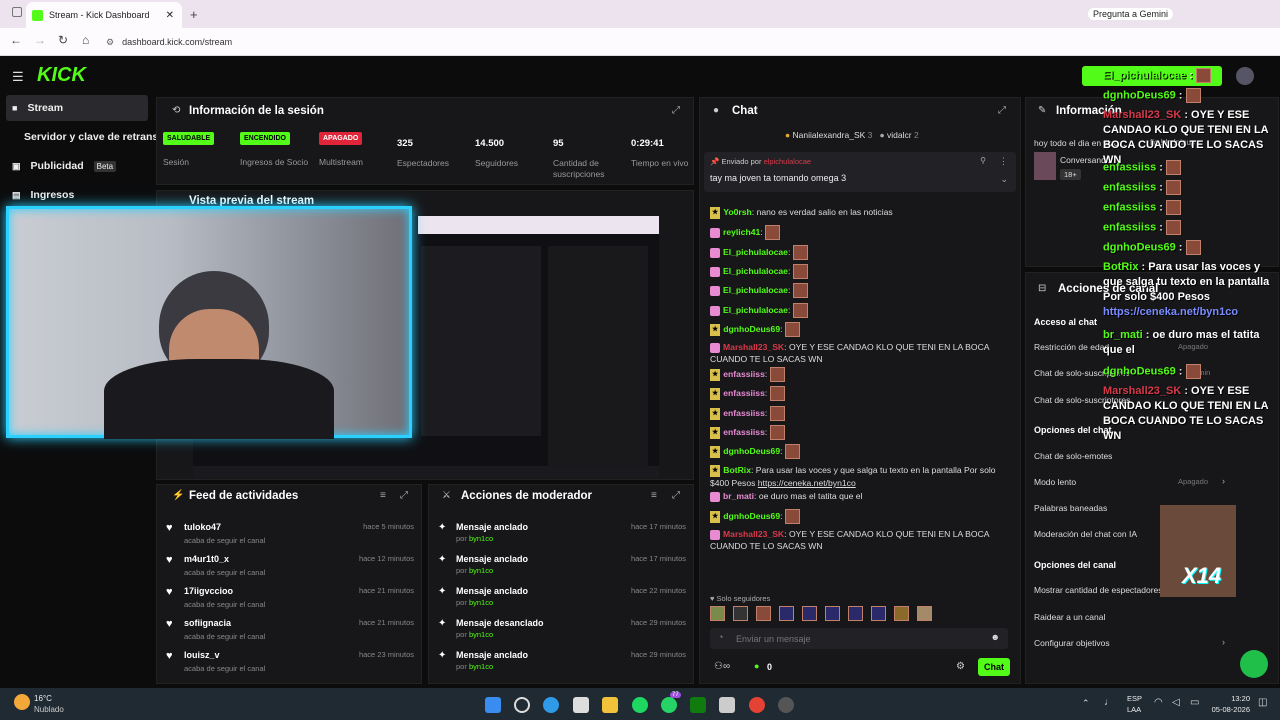 The height and width of the screenshot is (720, 1280). What do you see at coordinates (753, 534) in the screenshot?
I see `chat-username: Marshall23_SK` at bounding box center [753, 534].